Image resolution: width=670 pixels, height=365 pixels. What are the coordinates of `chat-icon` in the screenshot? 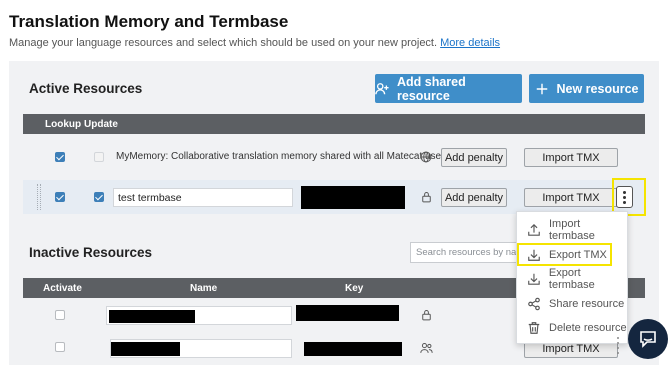 It's located at (648, 339).